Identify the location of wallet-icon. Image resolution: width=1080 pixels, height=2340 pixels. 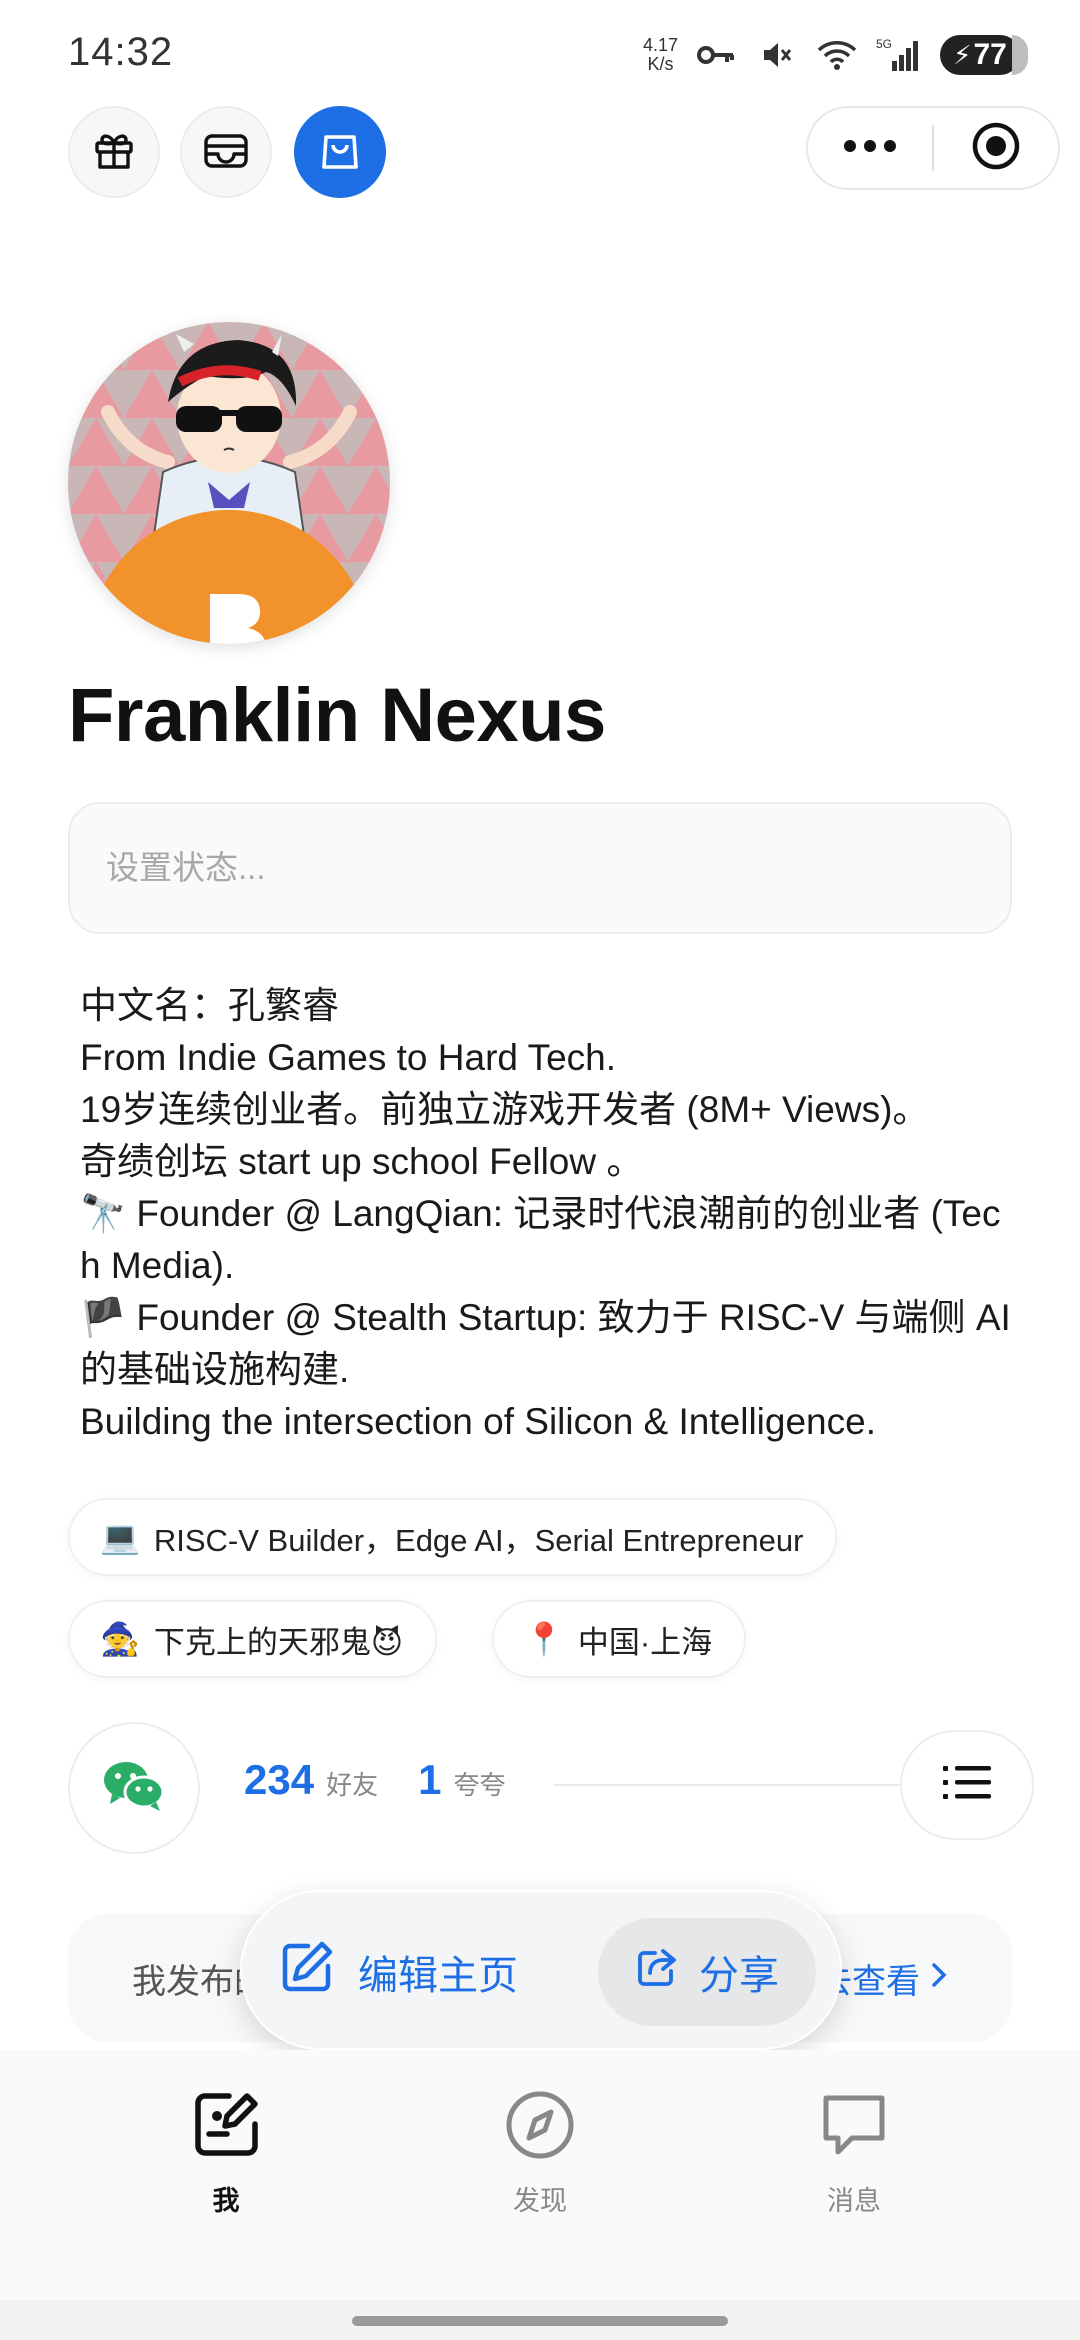
(226, 152).